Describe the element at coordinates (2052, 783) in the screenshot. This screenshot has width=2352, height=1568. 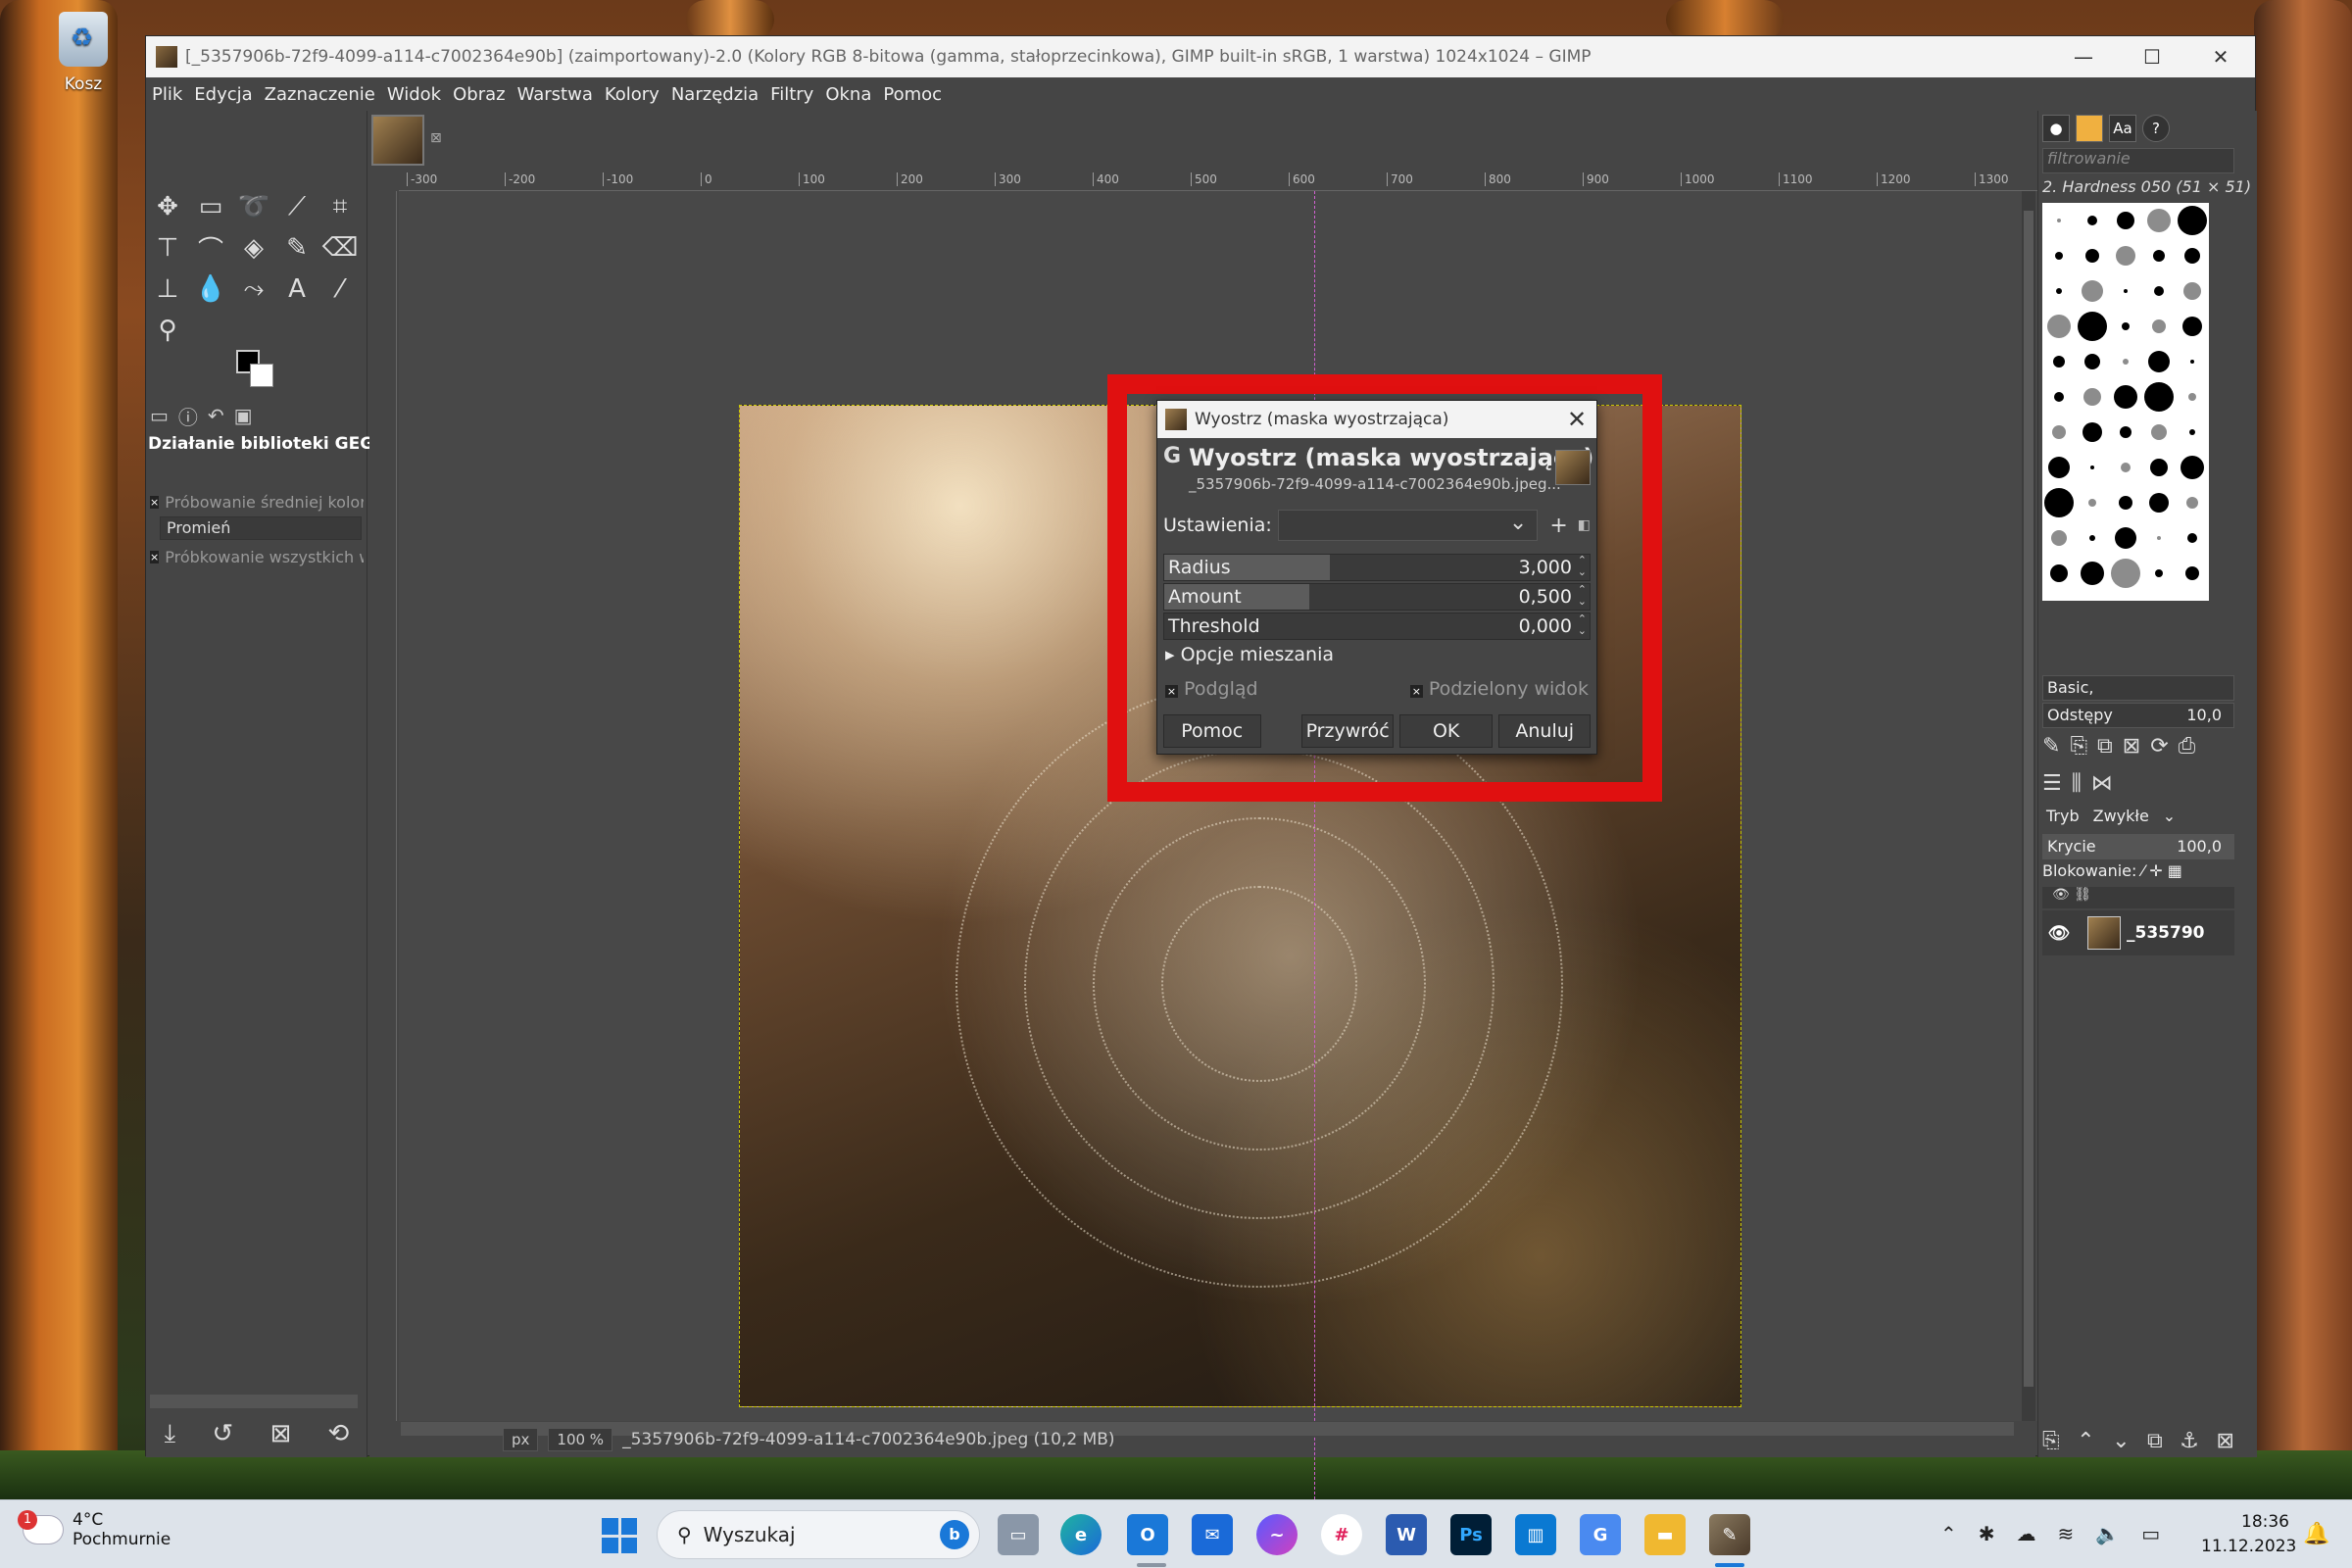
I see `layers-tab-icon: ☰` at that location.